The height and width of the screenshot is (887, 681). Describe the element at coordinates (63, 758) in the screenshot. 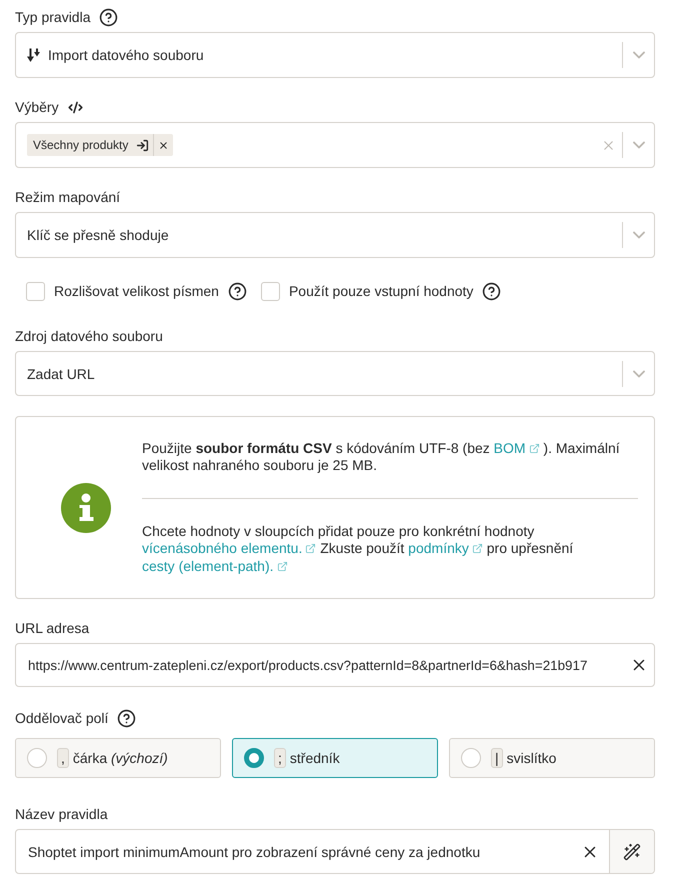

I see `key-symbol: ,` at that location.